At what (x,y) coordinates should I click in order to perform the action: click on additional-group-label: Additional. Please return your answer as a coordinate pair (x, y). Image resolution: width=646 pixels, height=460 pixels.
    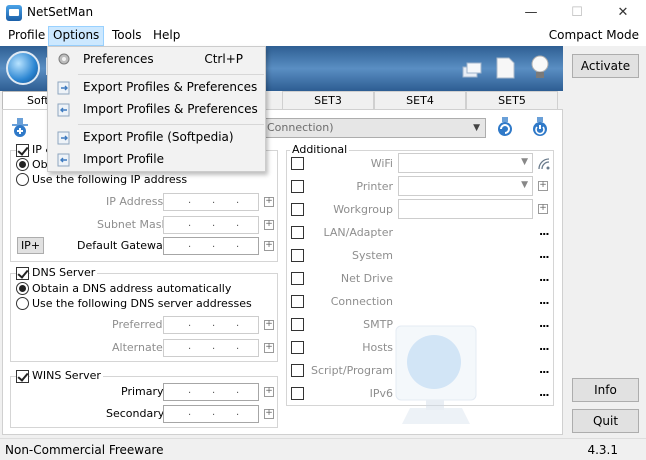
    Looking at the image, I should click on (320, 149).